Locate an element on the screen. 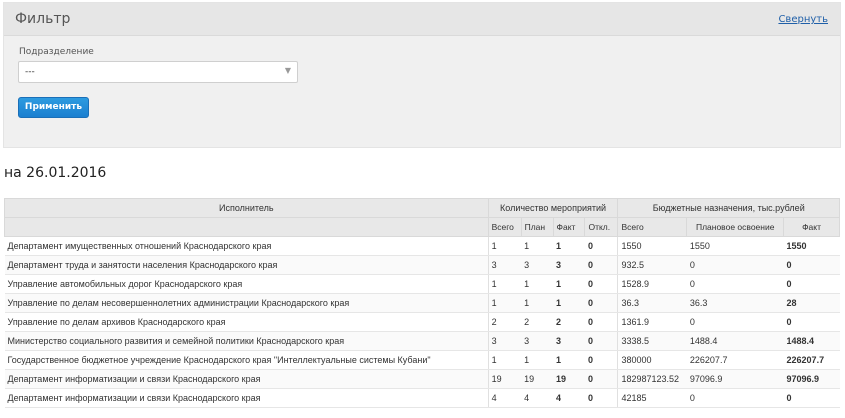 Image resolution: width=845 pixels, height=418 pixels. filter-title: Фильтр is located at coordinates (43, 19).